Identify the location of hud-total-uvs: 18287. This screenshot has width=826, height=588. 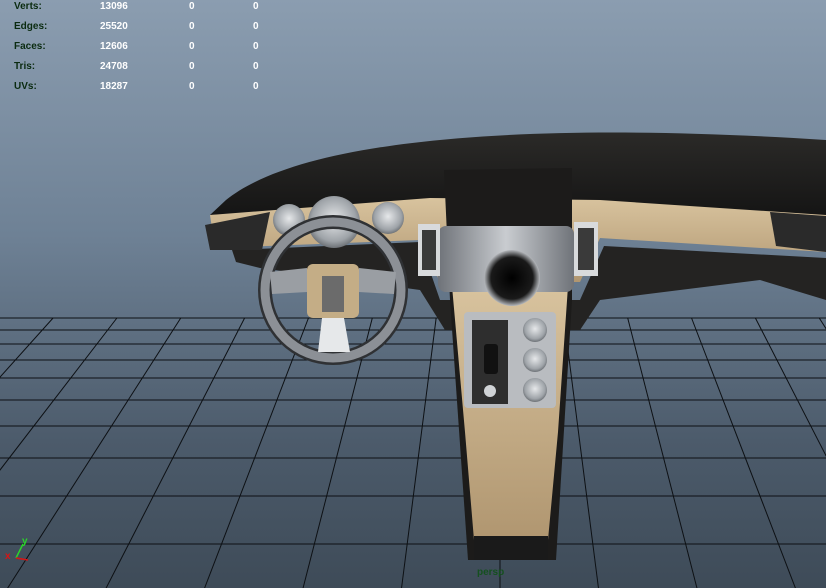
(114, 86).